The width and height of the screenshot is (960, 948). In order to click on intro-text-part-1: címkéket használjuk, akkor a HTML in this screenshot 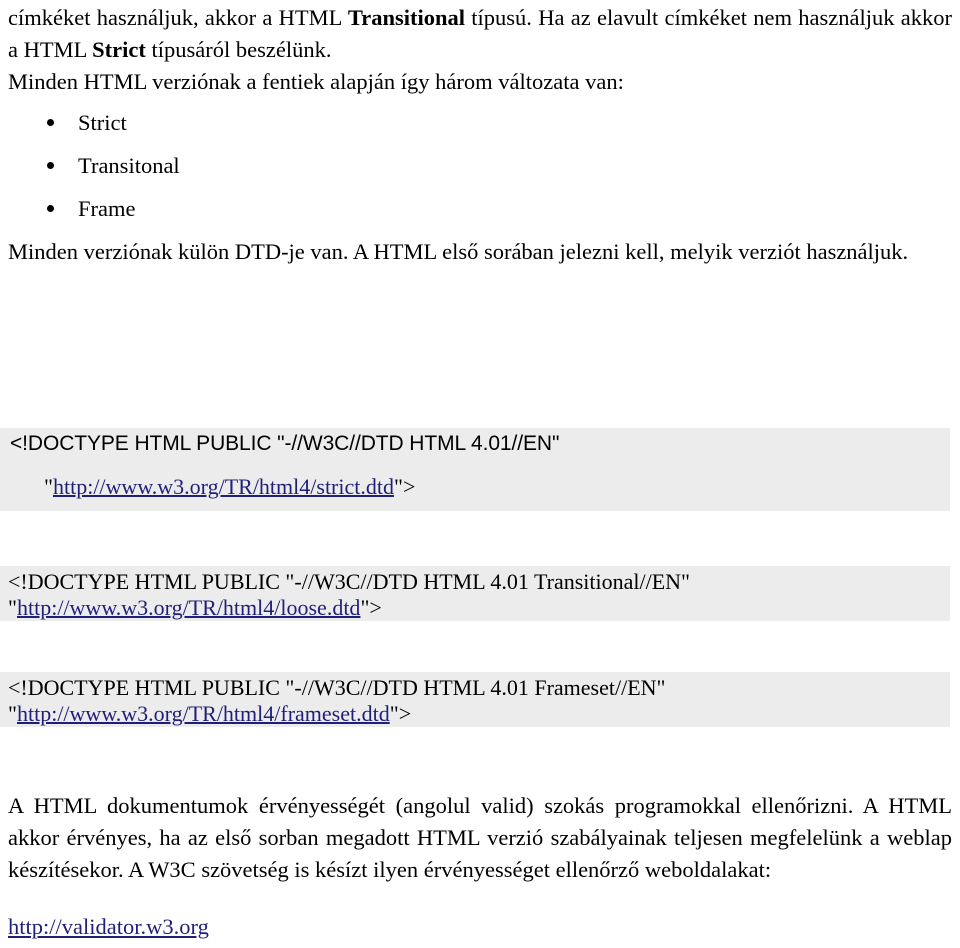, I will do `click(178, 17)`.